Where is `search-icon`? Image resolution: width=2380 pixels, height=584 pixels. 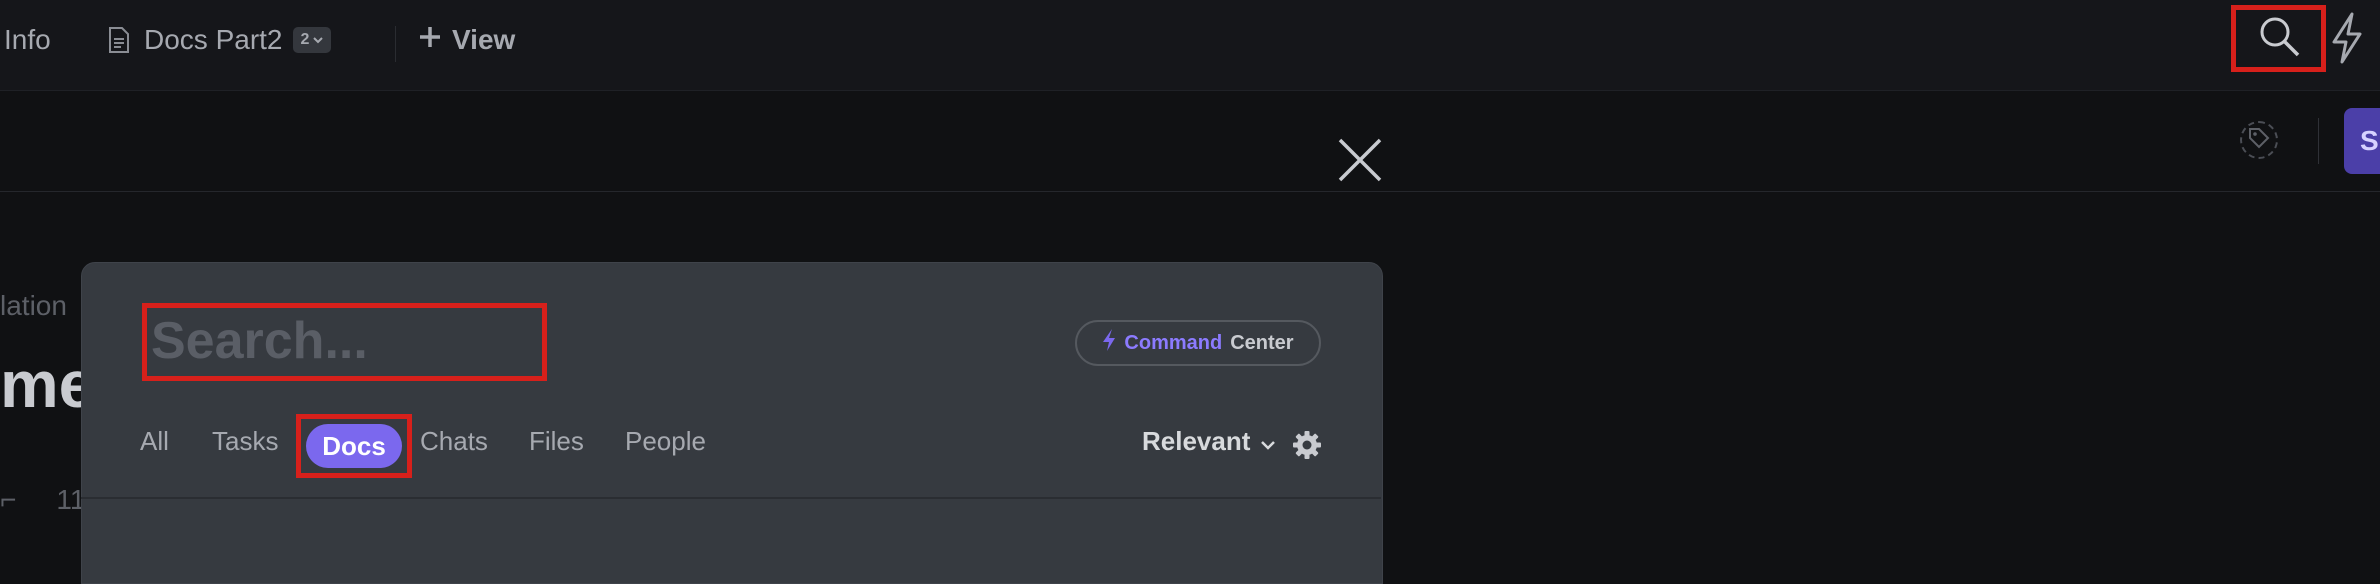
search-icon is located at coordinates (2279, 38).